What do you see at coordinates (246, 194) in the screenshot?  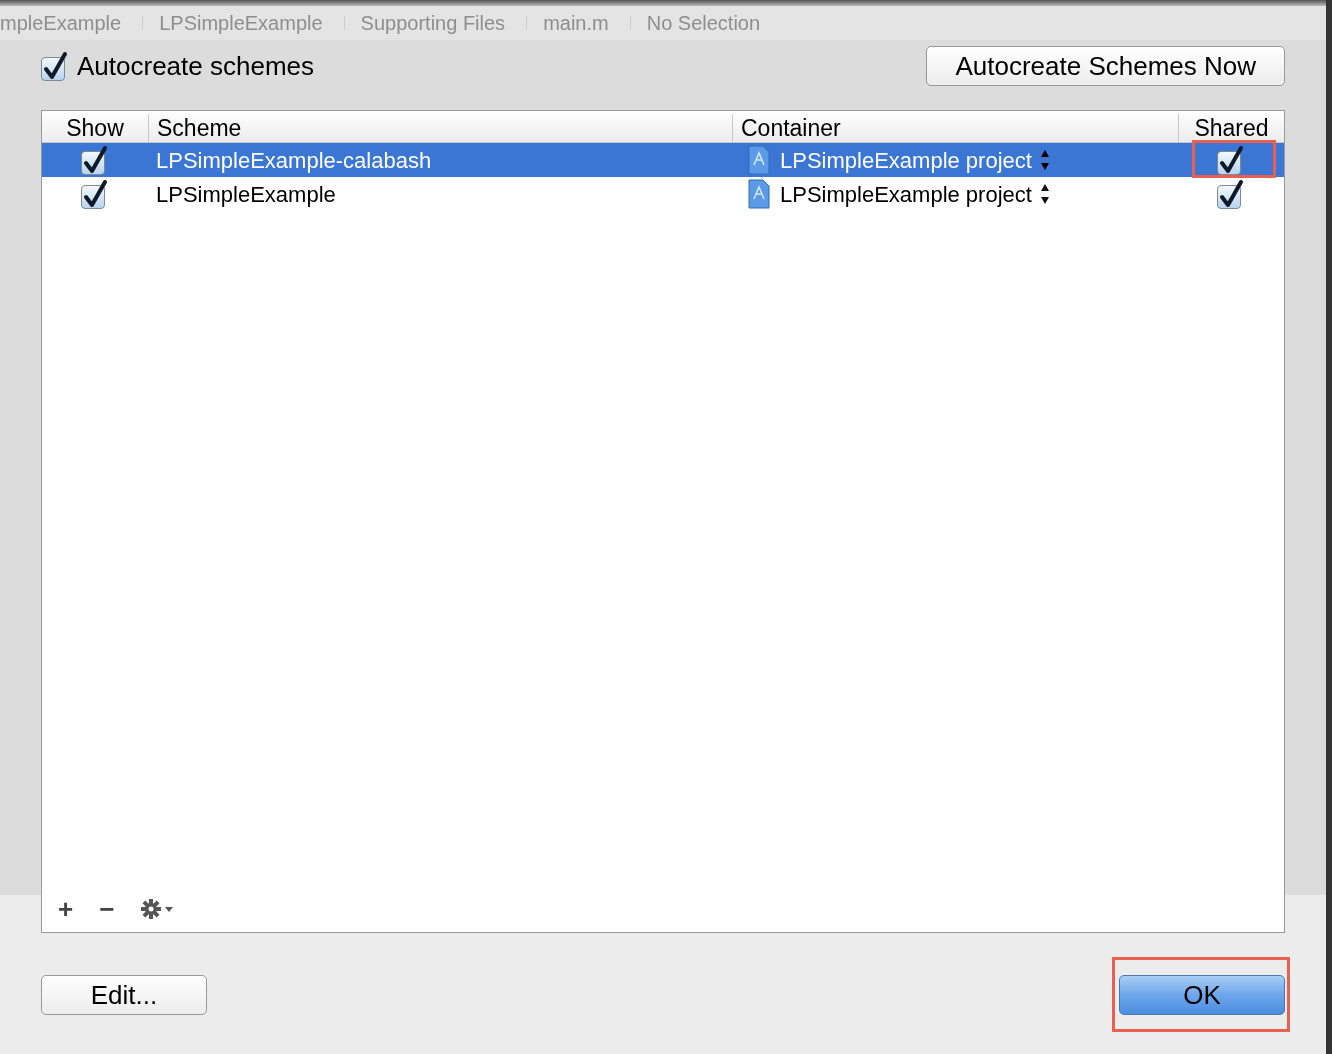 I see `scheme-name: LPSimpleExample` at bounding box center [246, 194].